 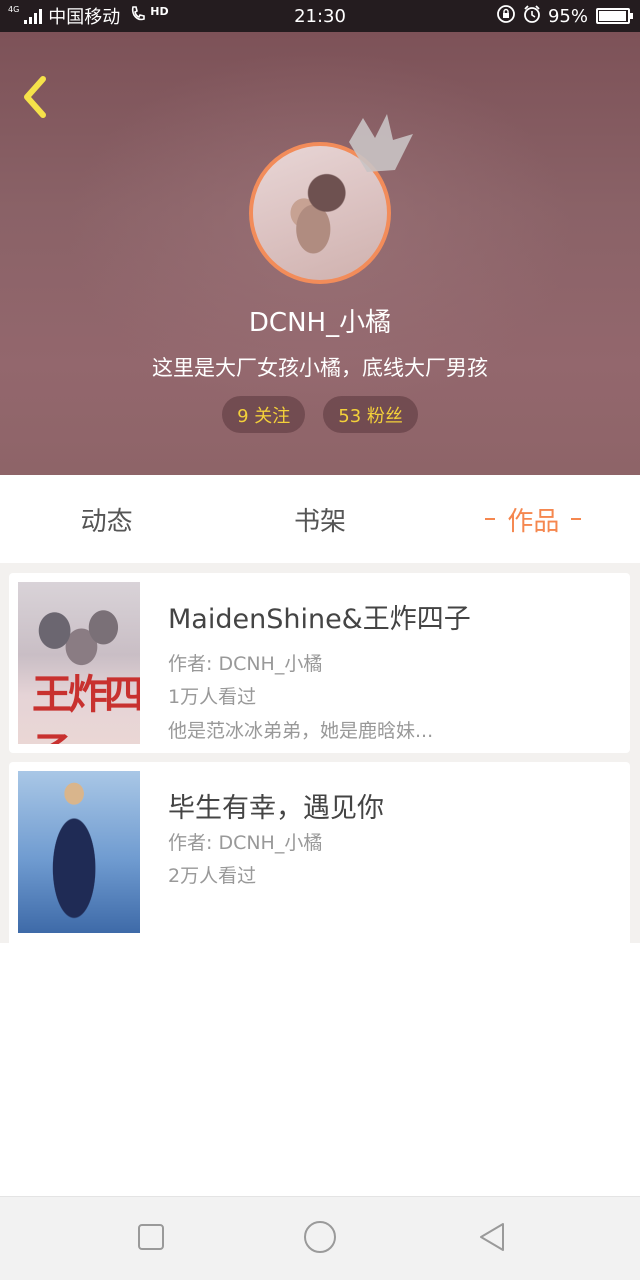 What do you see at coordinates (319, 619) in the screenshot?
I see `work-title: MaidenShine&王炸四子` at bounding box center [319, 619].